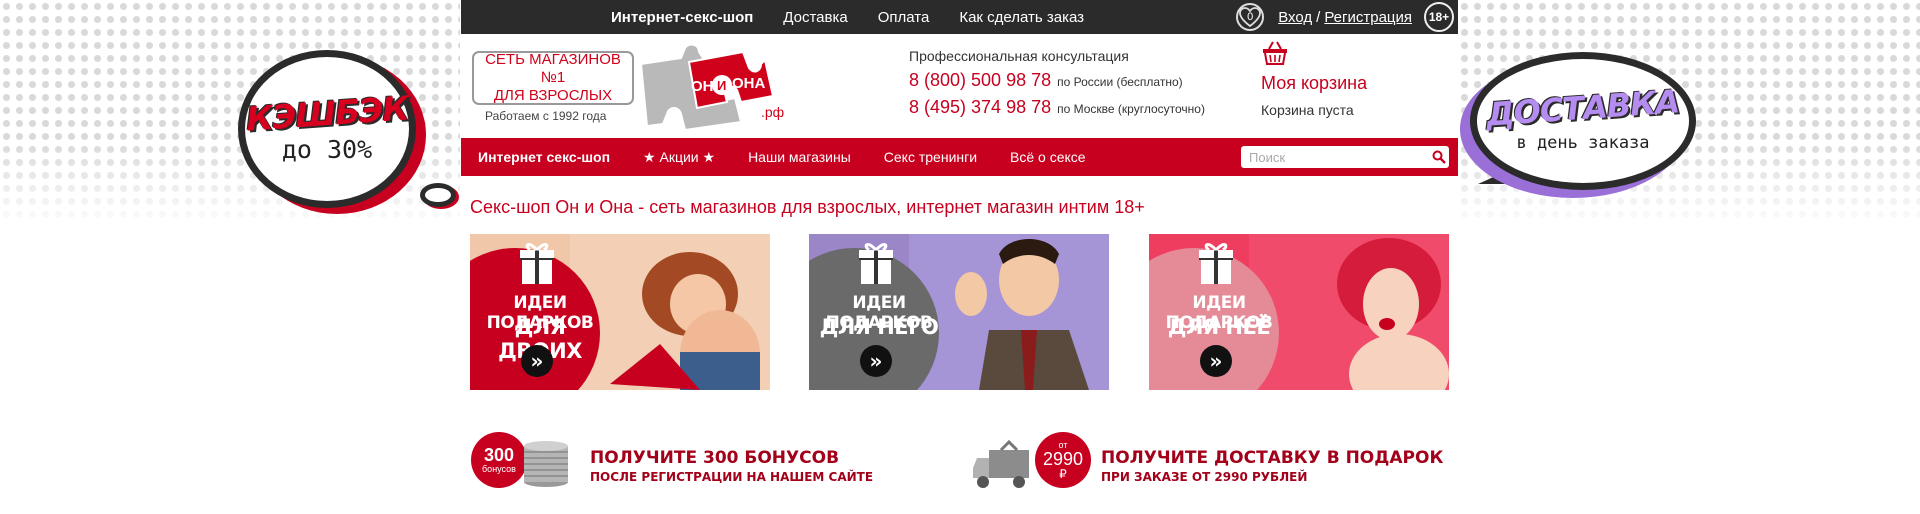  What do you see at coordinates (715, 458) in the screenshot?
I see `promo-title: ПОЛУЧИТЕ 300 БОНУСОВ` at bounding box center [715, 458].